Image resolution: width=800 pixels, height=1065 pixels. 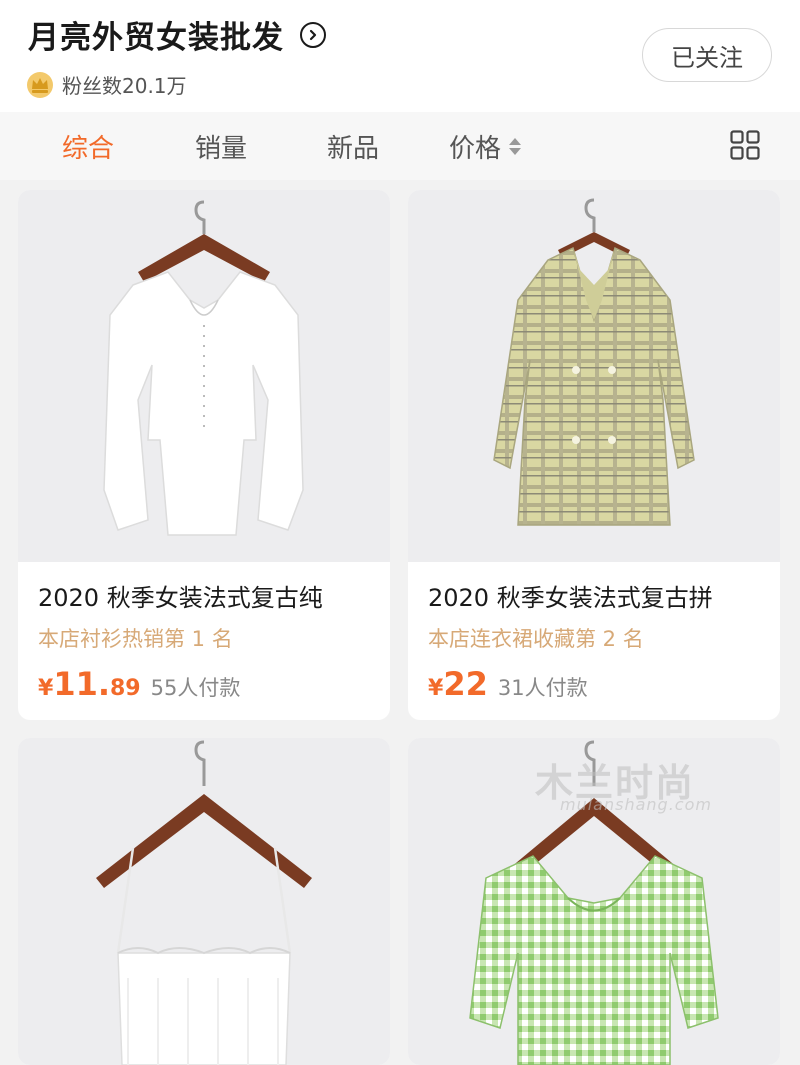 I want to click on product-card, so click(x=204, y=901).